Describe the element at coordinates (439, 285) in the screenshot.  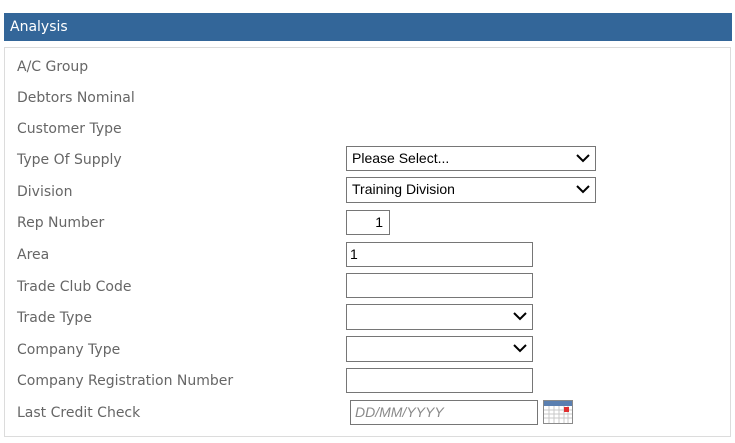
I see `trade-club-code-input` at that location.